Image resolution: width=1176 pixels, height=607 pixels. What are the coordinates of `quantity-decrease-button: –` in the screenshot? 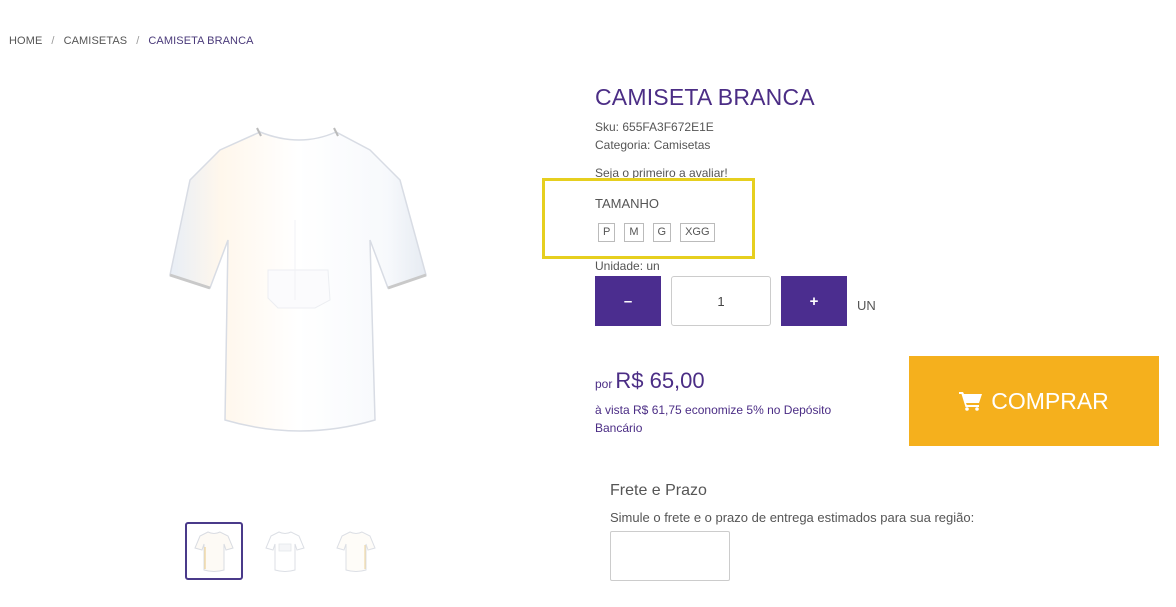 It's located at (628, 301).